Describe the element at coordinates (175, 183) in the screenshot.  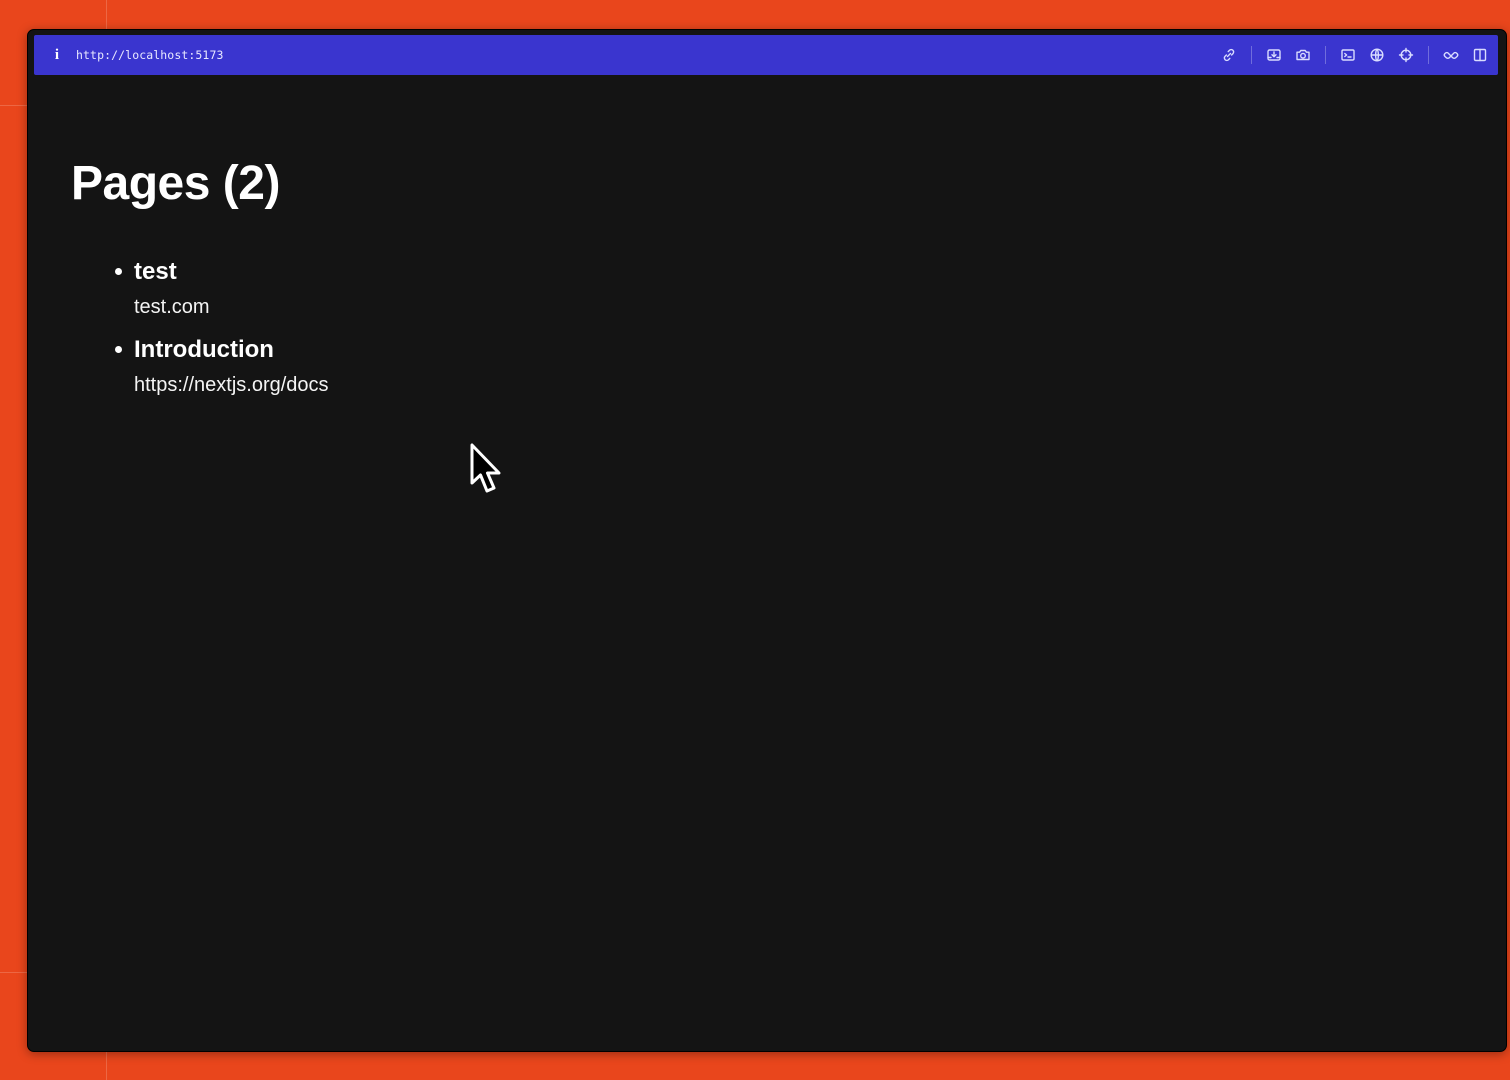
I see `page-title: Pages (2)` at that location.